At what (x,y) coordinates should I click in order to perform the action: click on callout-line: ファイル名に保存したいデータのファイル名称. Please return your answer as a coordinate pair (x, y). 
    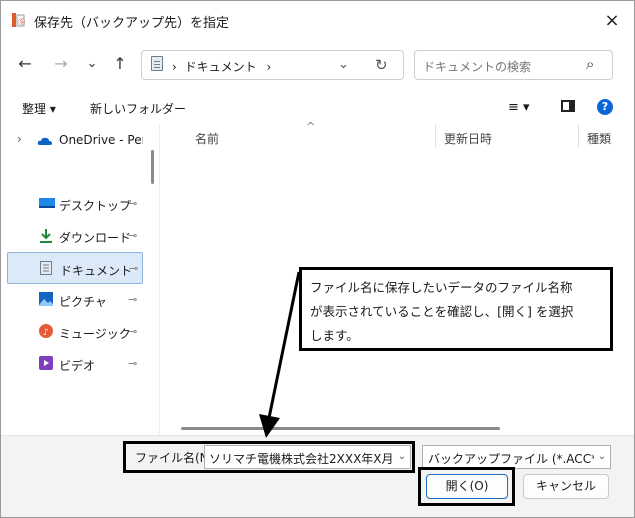
    Looking at the image, I should click on (441, 287).